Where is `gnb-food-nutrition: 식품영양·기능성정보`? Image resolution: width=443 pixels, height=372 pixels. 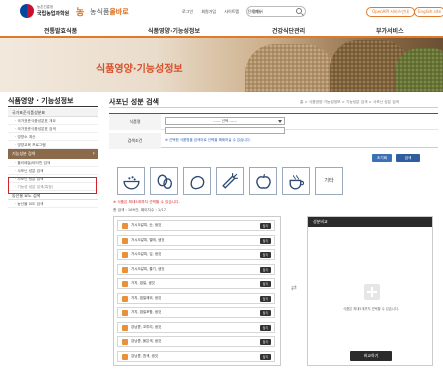
gnb-food-nutrition: 식품영양·기능성정보 is located at coordinates (174, 30).